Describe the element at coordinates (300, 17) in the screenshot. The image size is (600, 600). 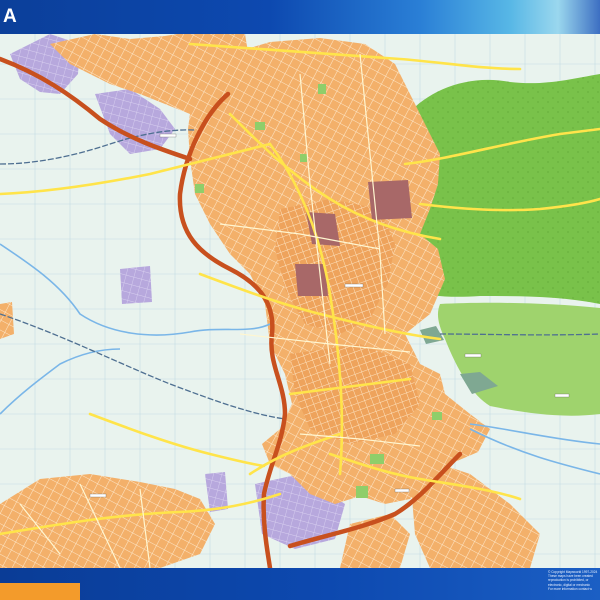
I see `map-header-bar: A` at that location.